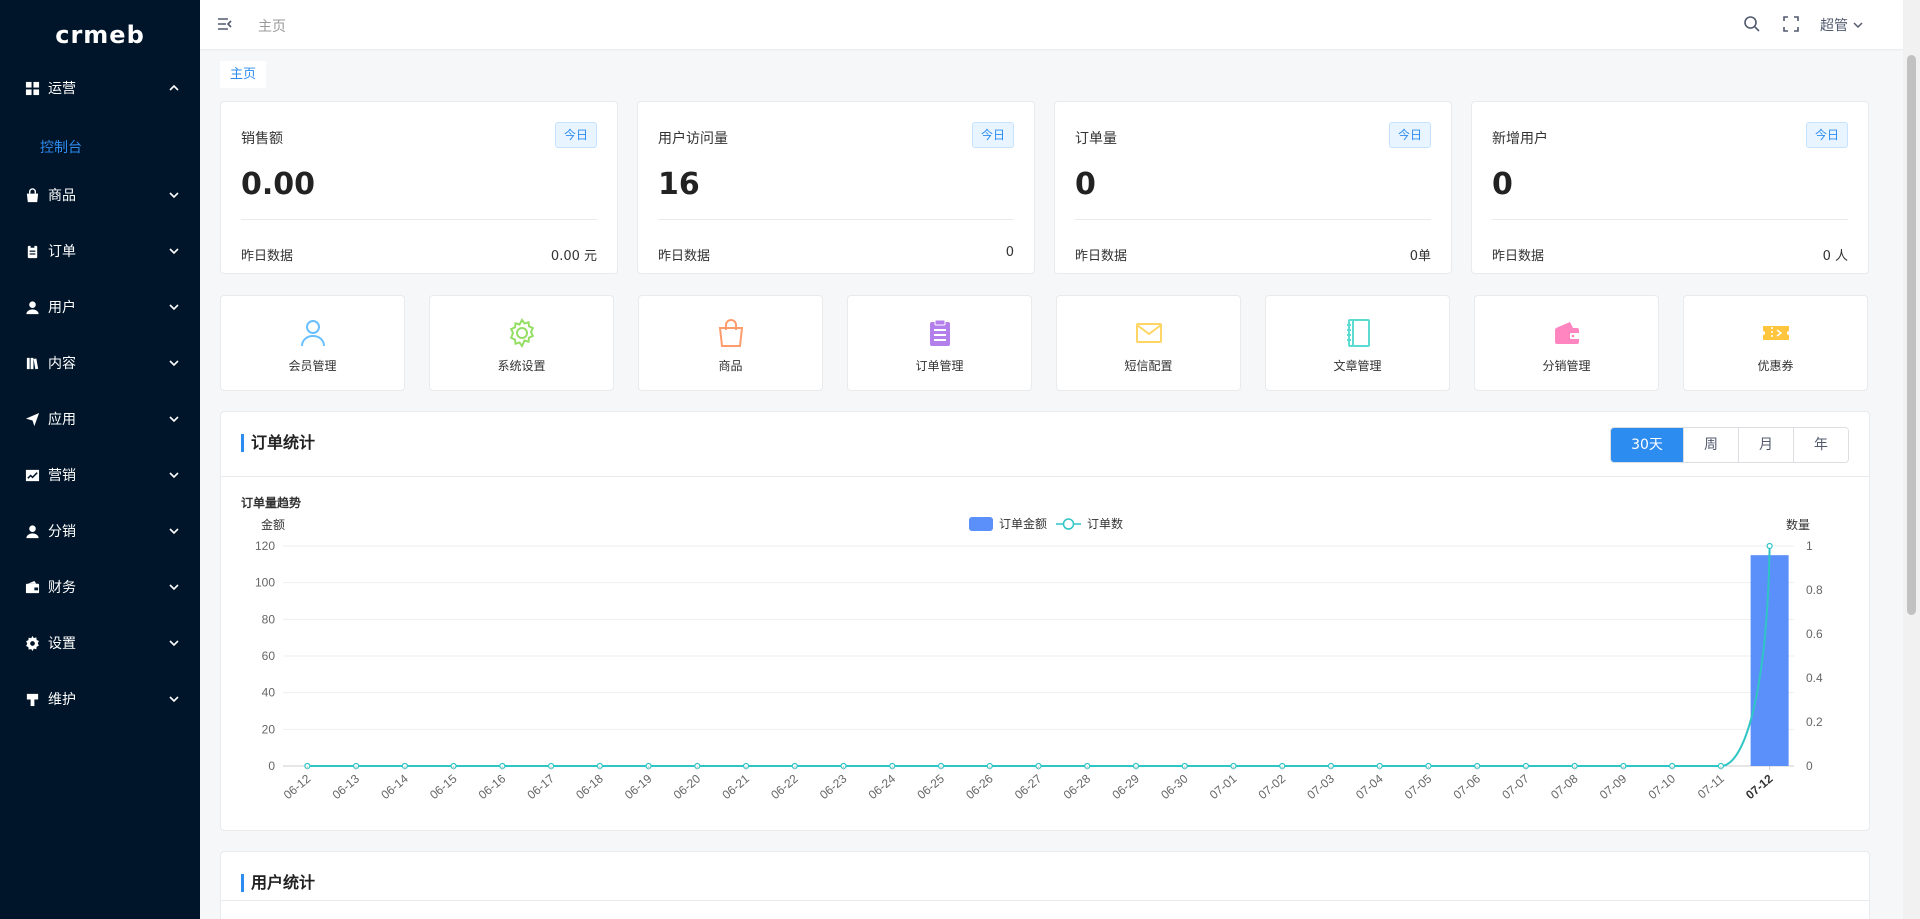  I want to click on sidebar-item-7: 分销, so click(100, 531).